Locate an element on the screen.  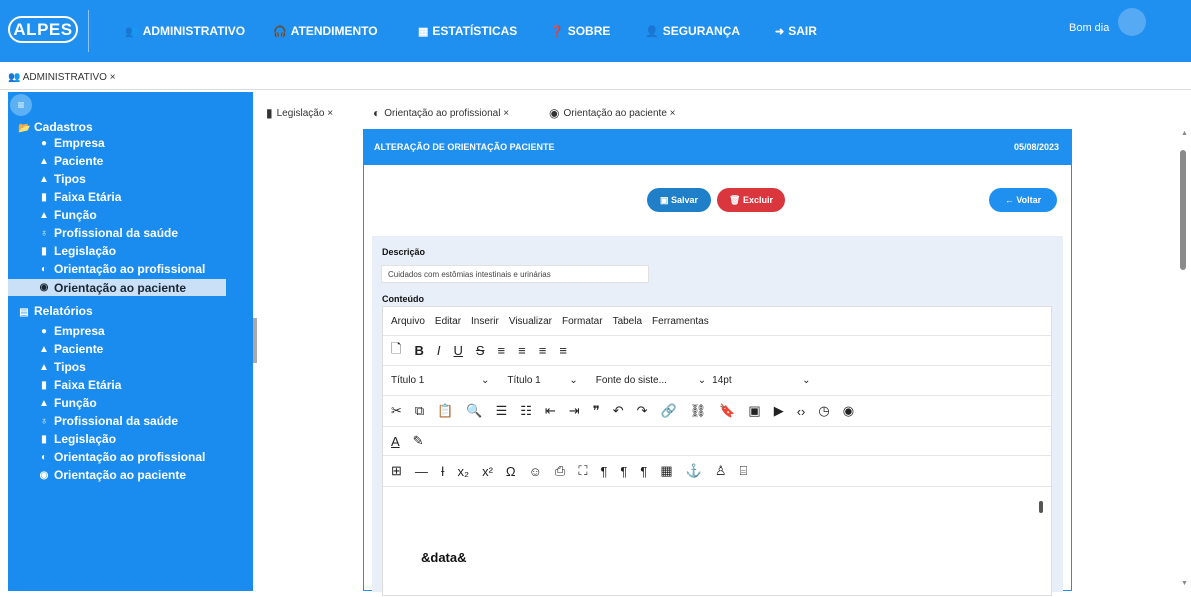
media-icon: ▶ is located at coordinates (779, 411).